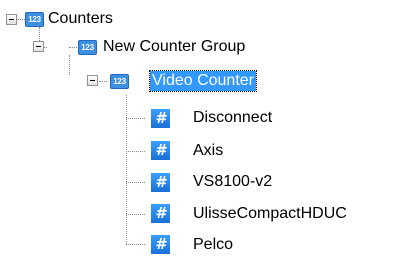 This screenshot has width=395, height=259. Describe the element at coordinates (203, 81) in the screenshot. I see `tree-node-label-selected: Video Counter` at that location.